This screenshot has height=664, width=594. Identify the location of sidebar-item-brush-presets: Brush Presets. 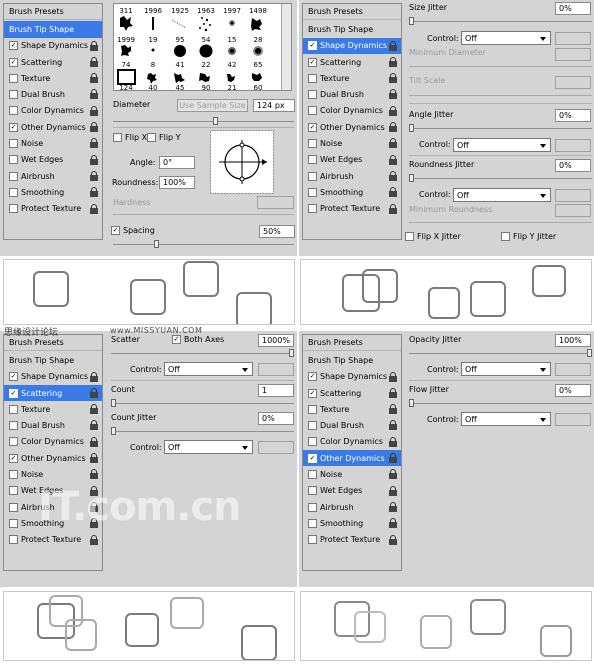
(352, 12).